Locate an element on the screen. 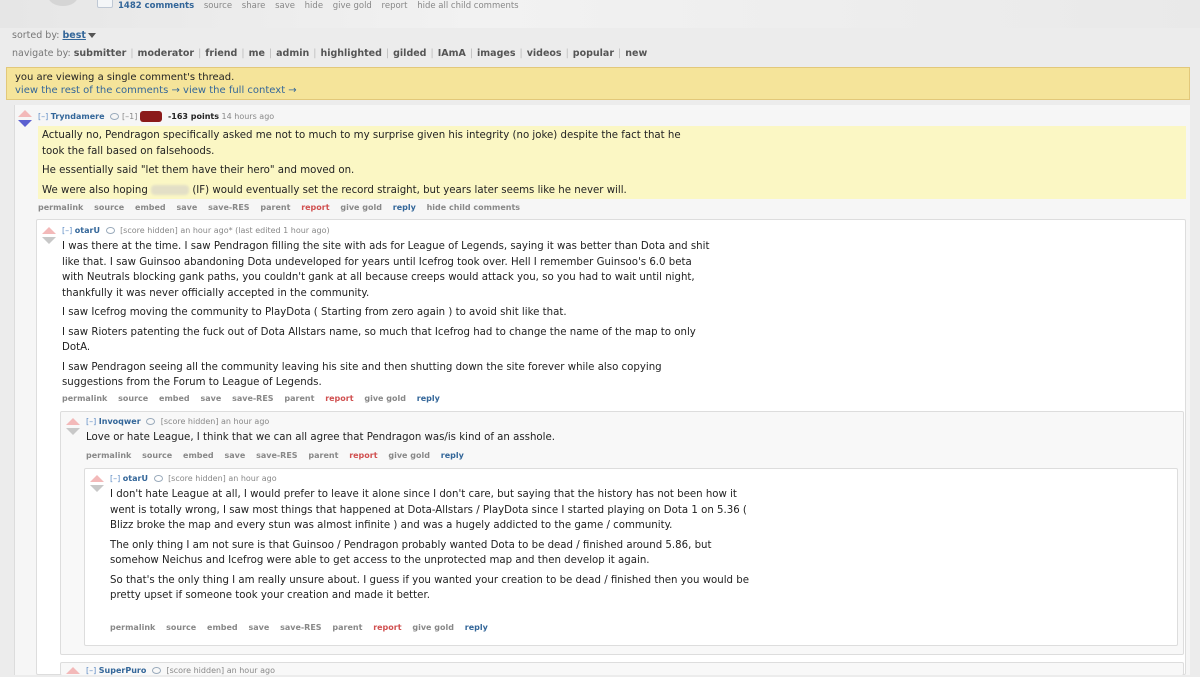 The height and width of the screenshot is (677, 1200). view-context-link: view the full context → is located at coordinates (240, 90).